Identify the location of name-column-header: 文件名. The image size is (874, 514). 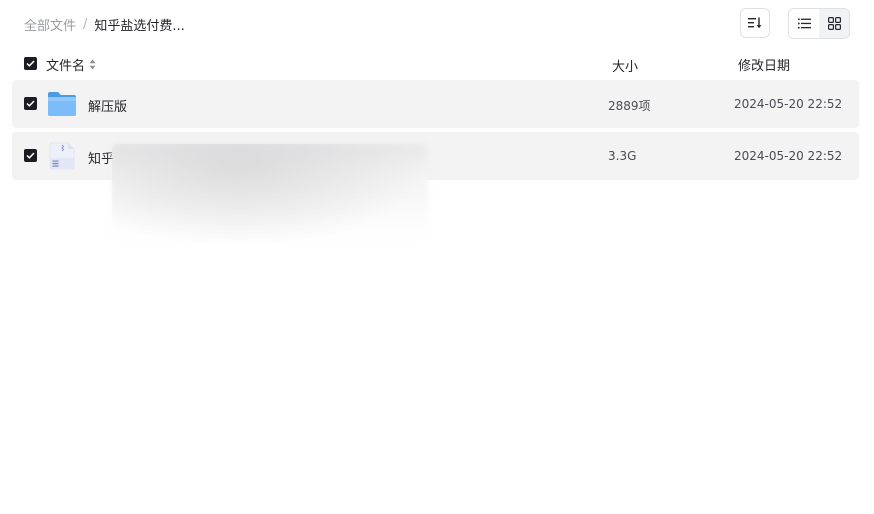
(71, 64).